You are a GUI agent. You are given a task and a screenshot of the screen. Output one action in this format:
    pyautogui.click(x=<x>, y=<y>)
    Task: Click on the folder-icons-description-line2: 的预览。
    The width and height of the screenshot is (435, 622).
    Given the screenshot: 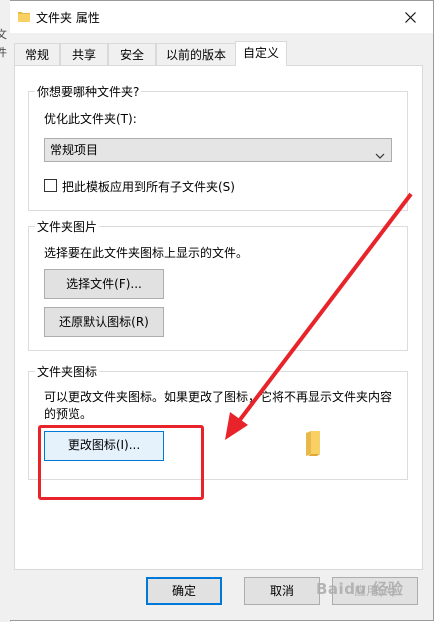 What is the action you would take?
    pyautogui.click(x=68, y=414)
    